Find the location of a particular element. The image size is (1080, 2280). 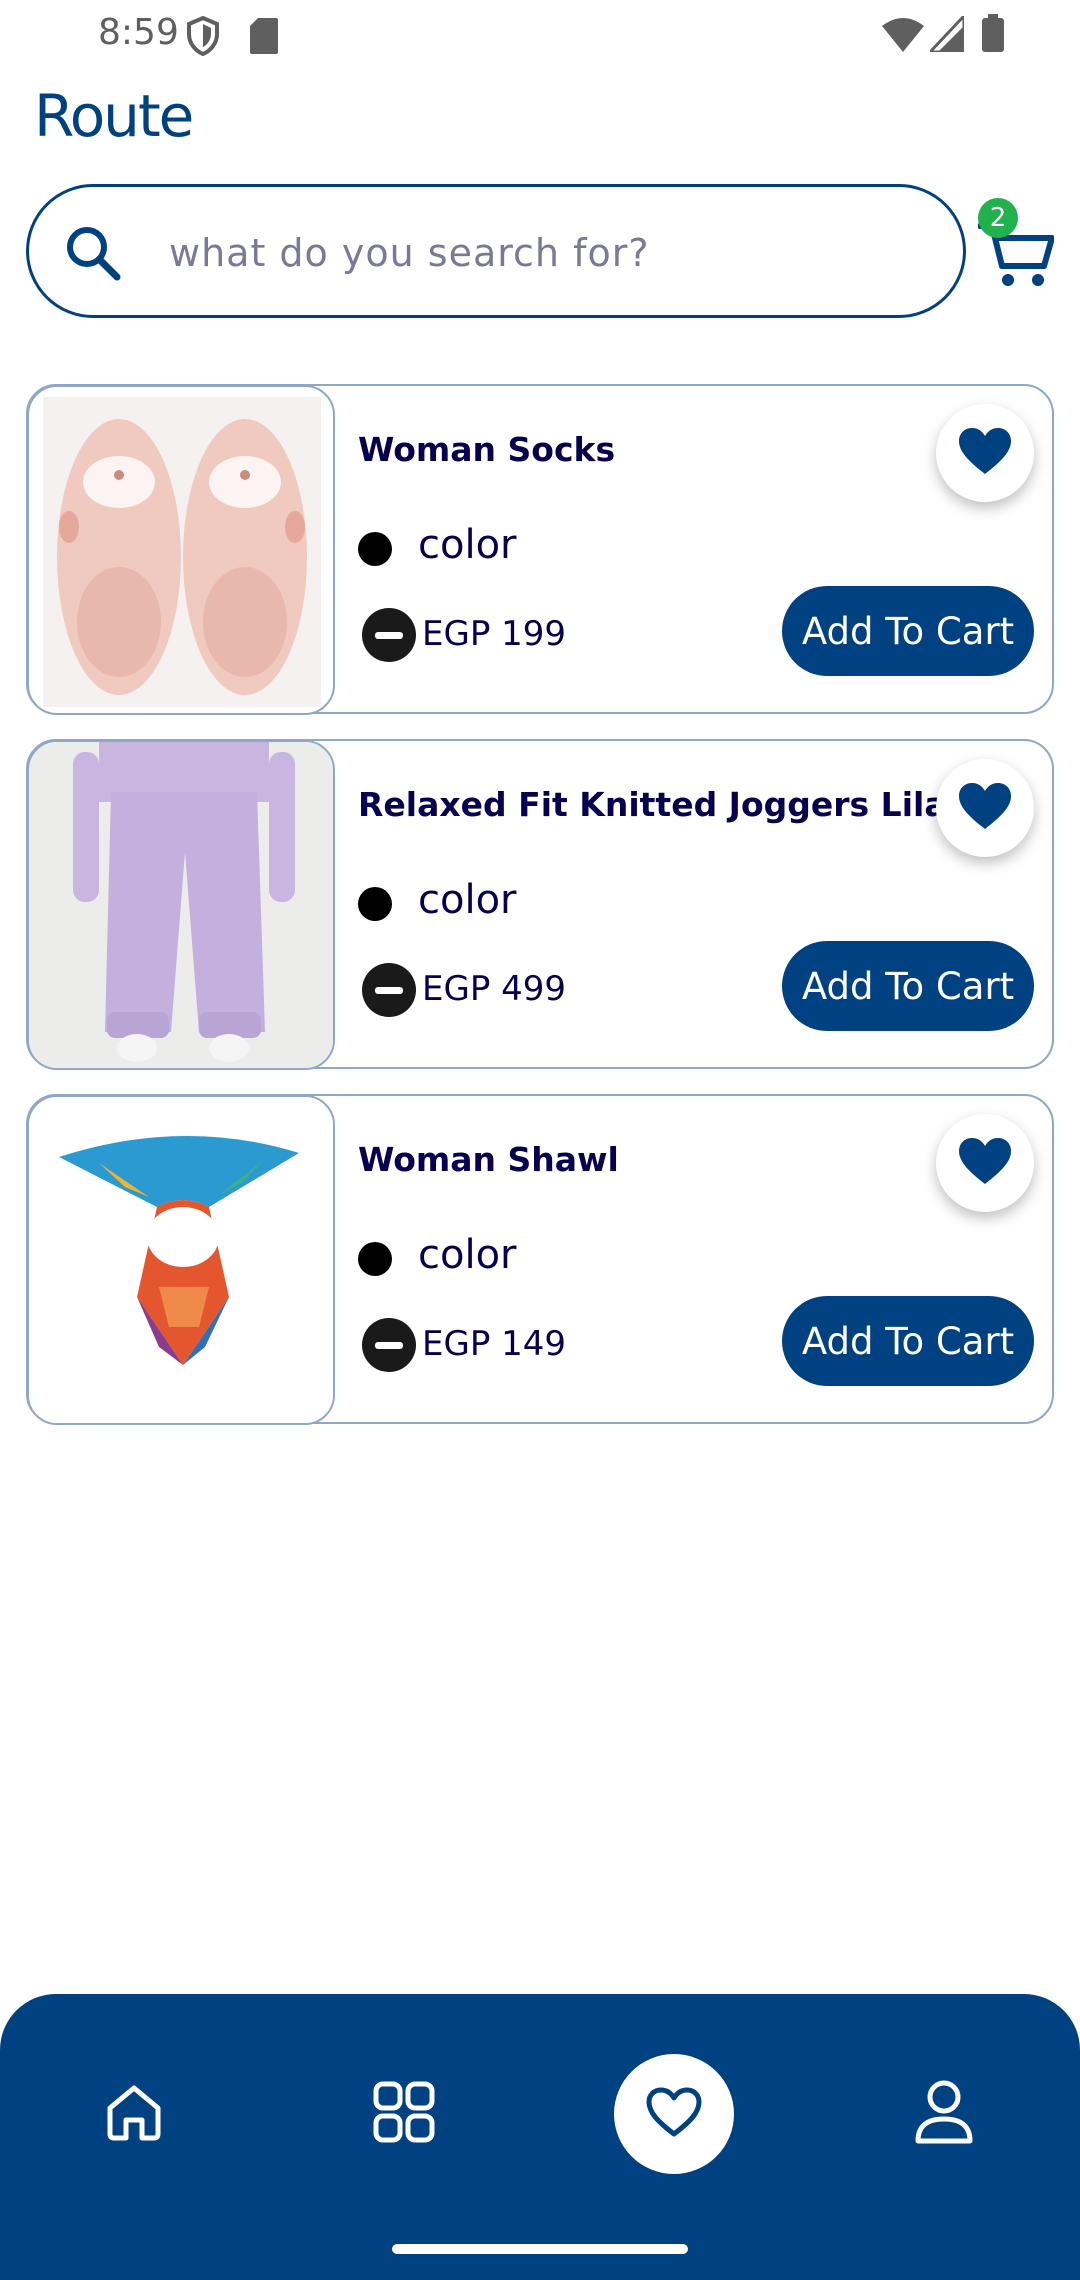

shield-icon is located at coordinates (203, 38).